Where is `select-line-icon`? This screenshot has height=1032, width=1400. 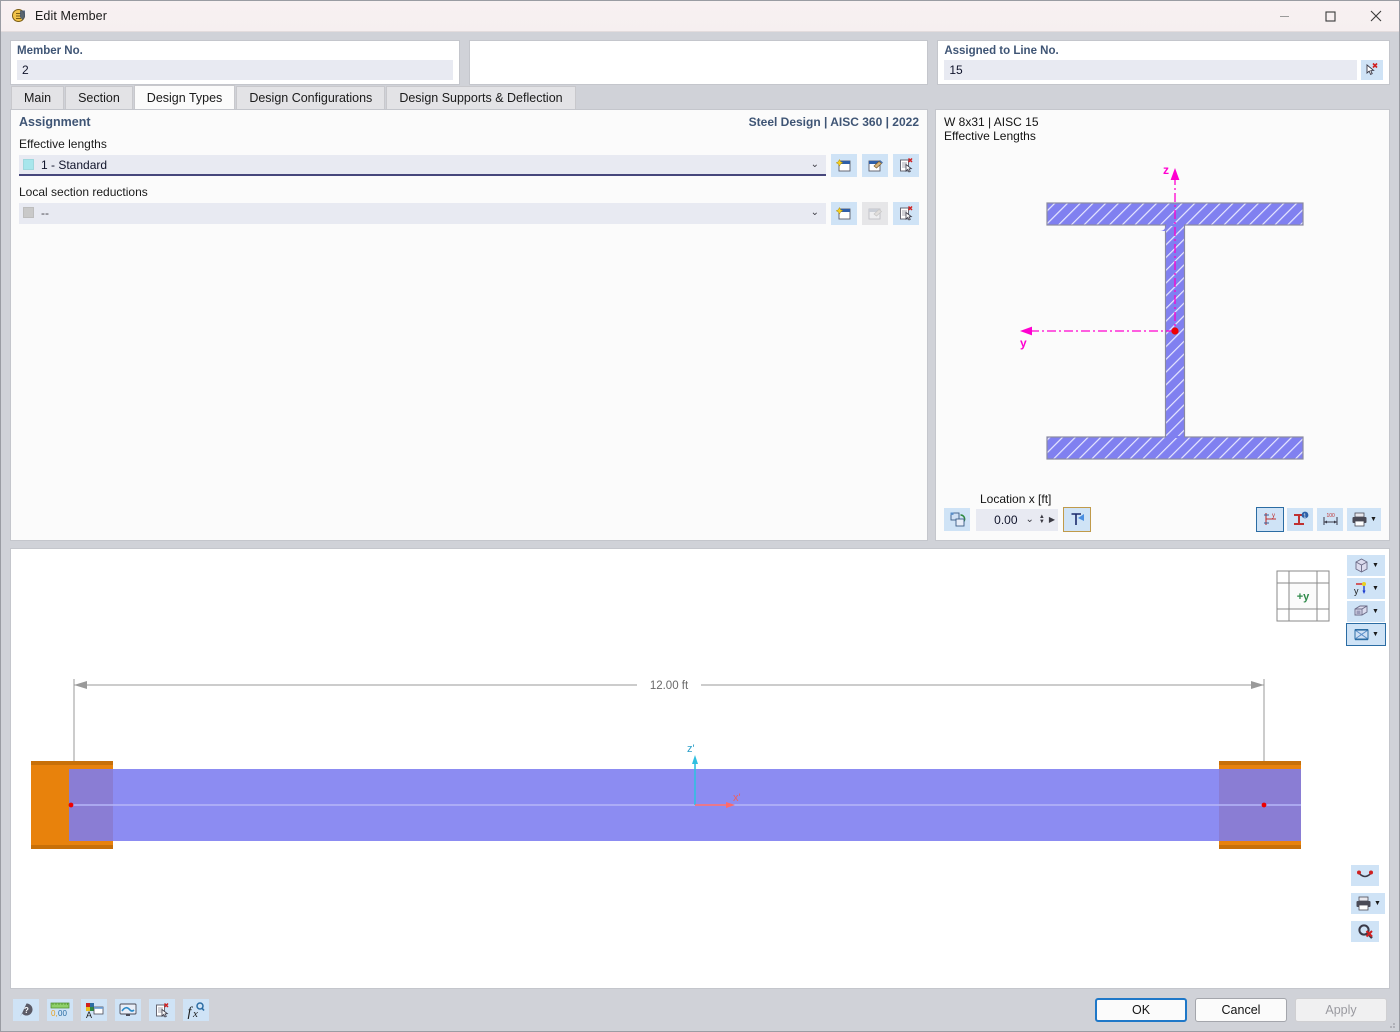 select-line-icon is located at coordinates (1372, 70).